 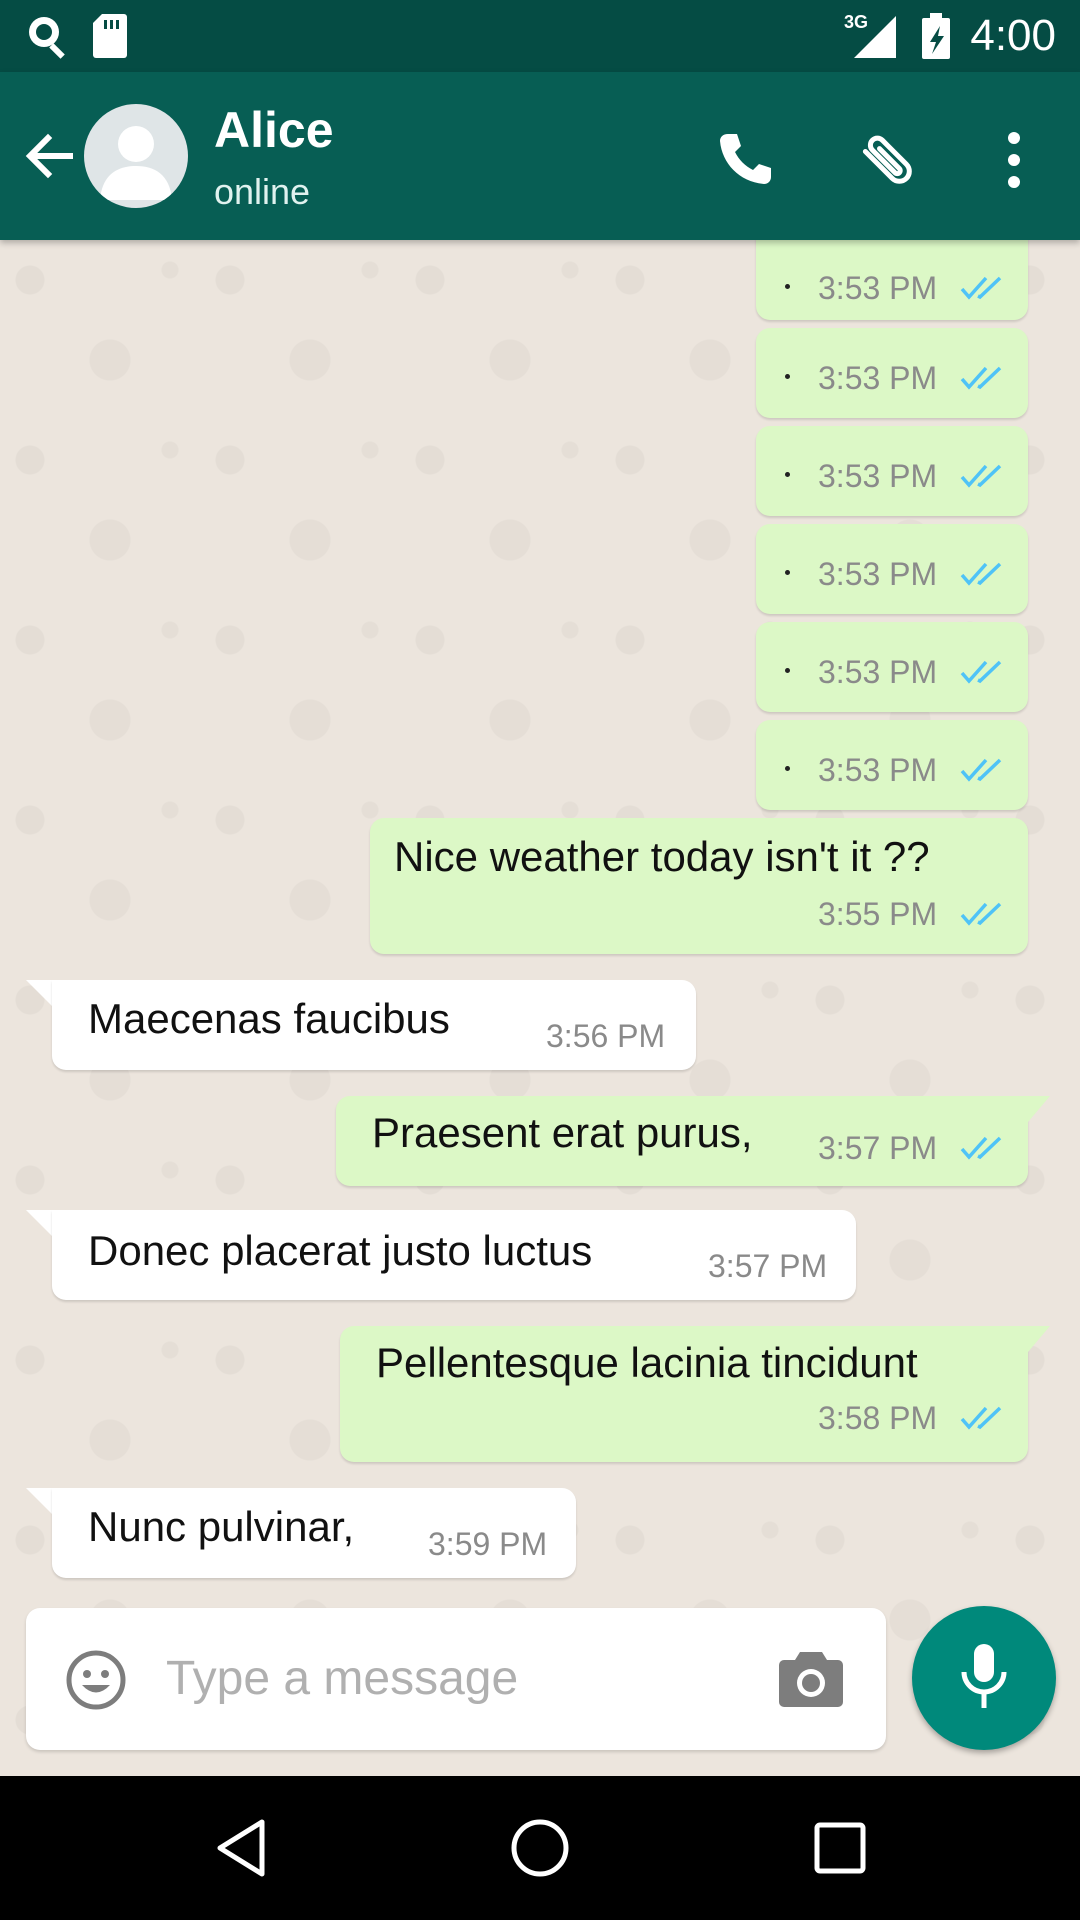 I want to click on mic-icon, so click(x=984, y=1676).